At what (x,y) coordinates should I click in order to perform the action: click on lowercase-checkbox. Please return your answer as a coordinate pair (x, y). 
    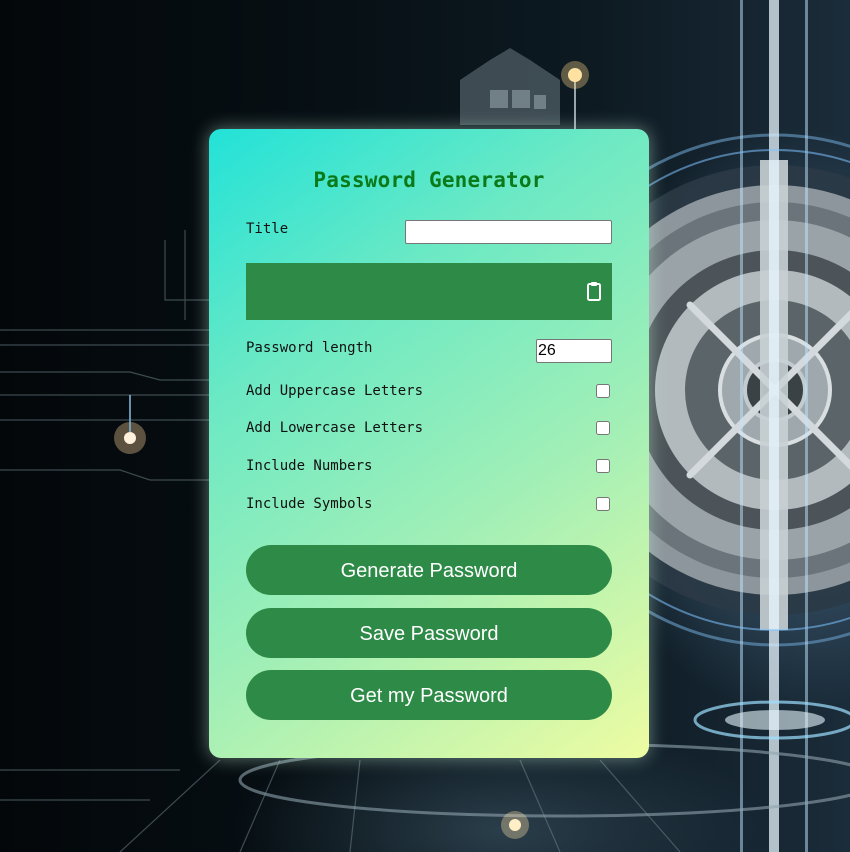
    Looking at the image, I should click on (603, 428).